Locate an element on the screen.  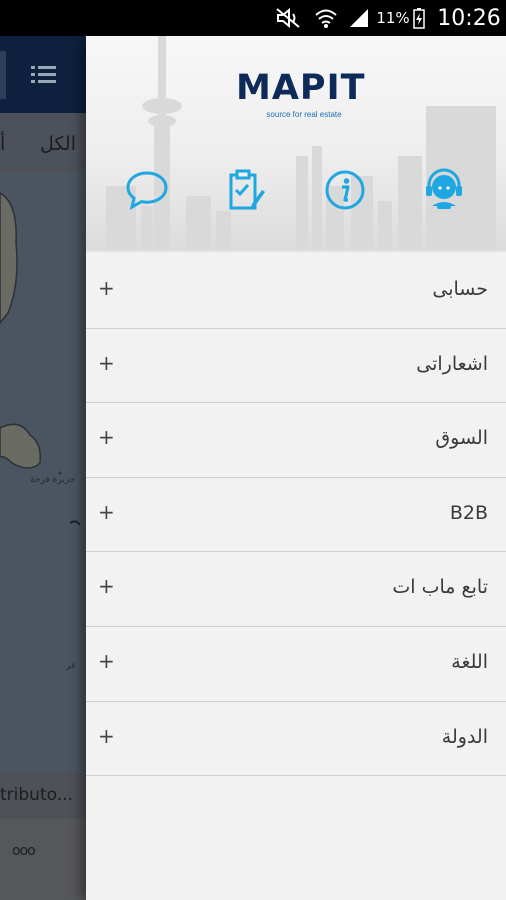
menu-item-b2b: + B2B is located at coordinates (296, 515).